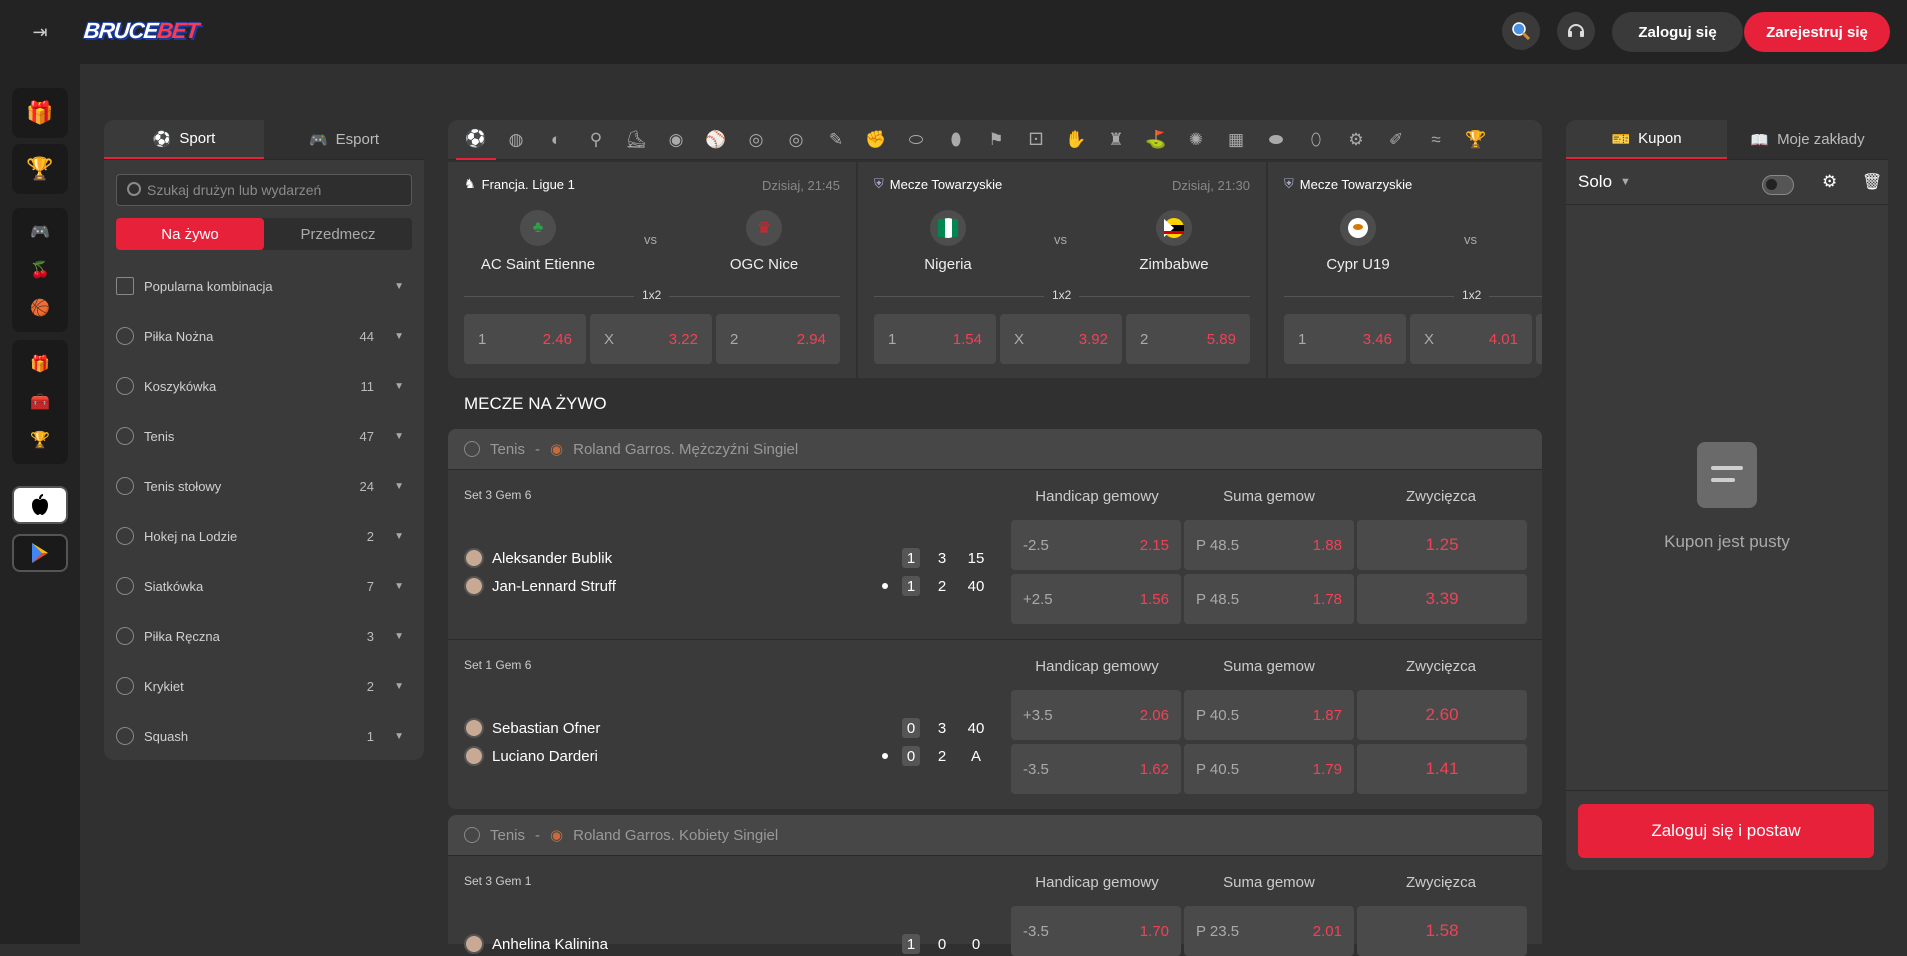 The image size is (1907, 956). Describe the element at coordinates (1442, 769) in the screenshot. I see `odd-button: 1.41` at that location.